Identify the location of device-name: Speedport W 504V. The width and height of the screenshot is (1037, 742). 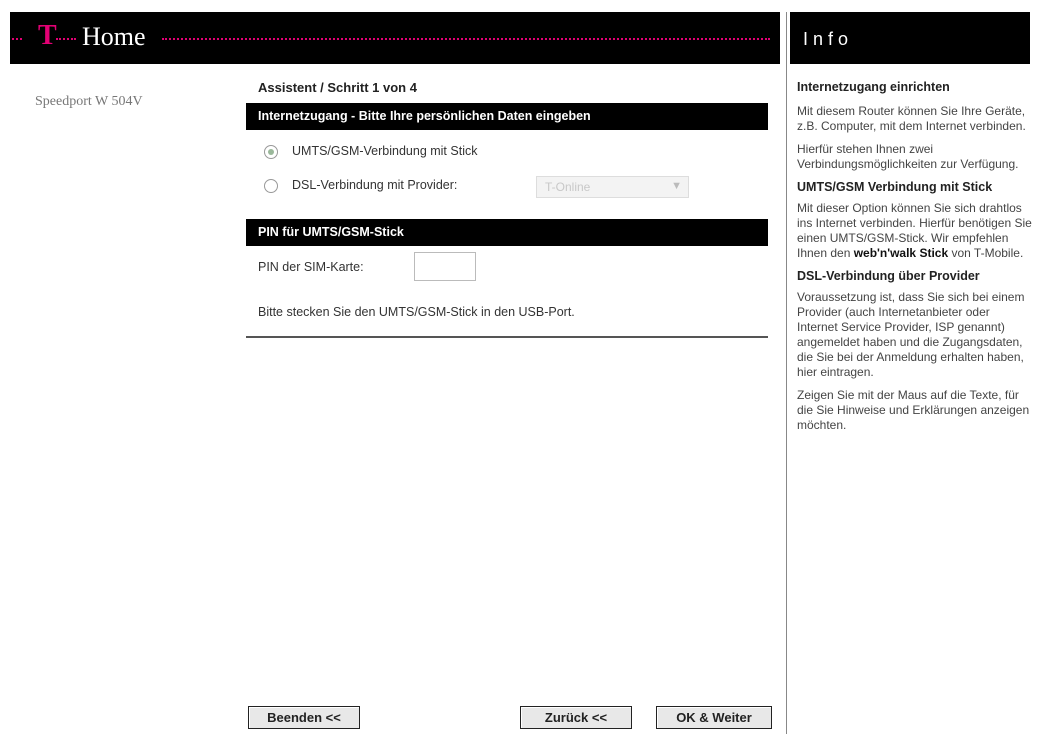
(89, 101).